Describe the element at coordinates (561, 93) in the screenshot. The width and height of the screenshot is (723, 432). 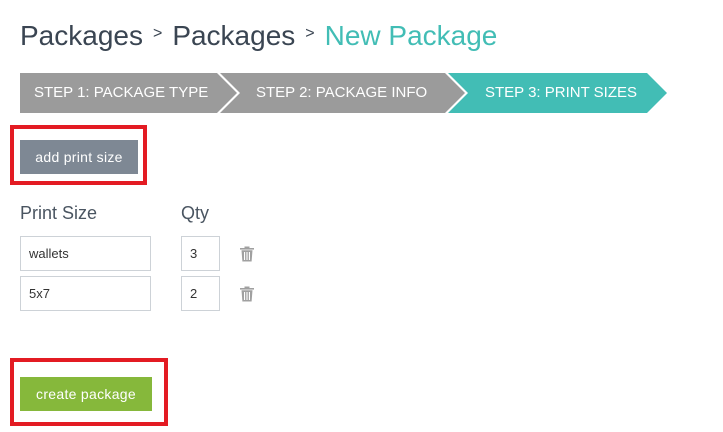
I see `step-3-label: STEP 3: PRINT SIZES` at that location.